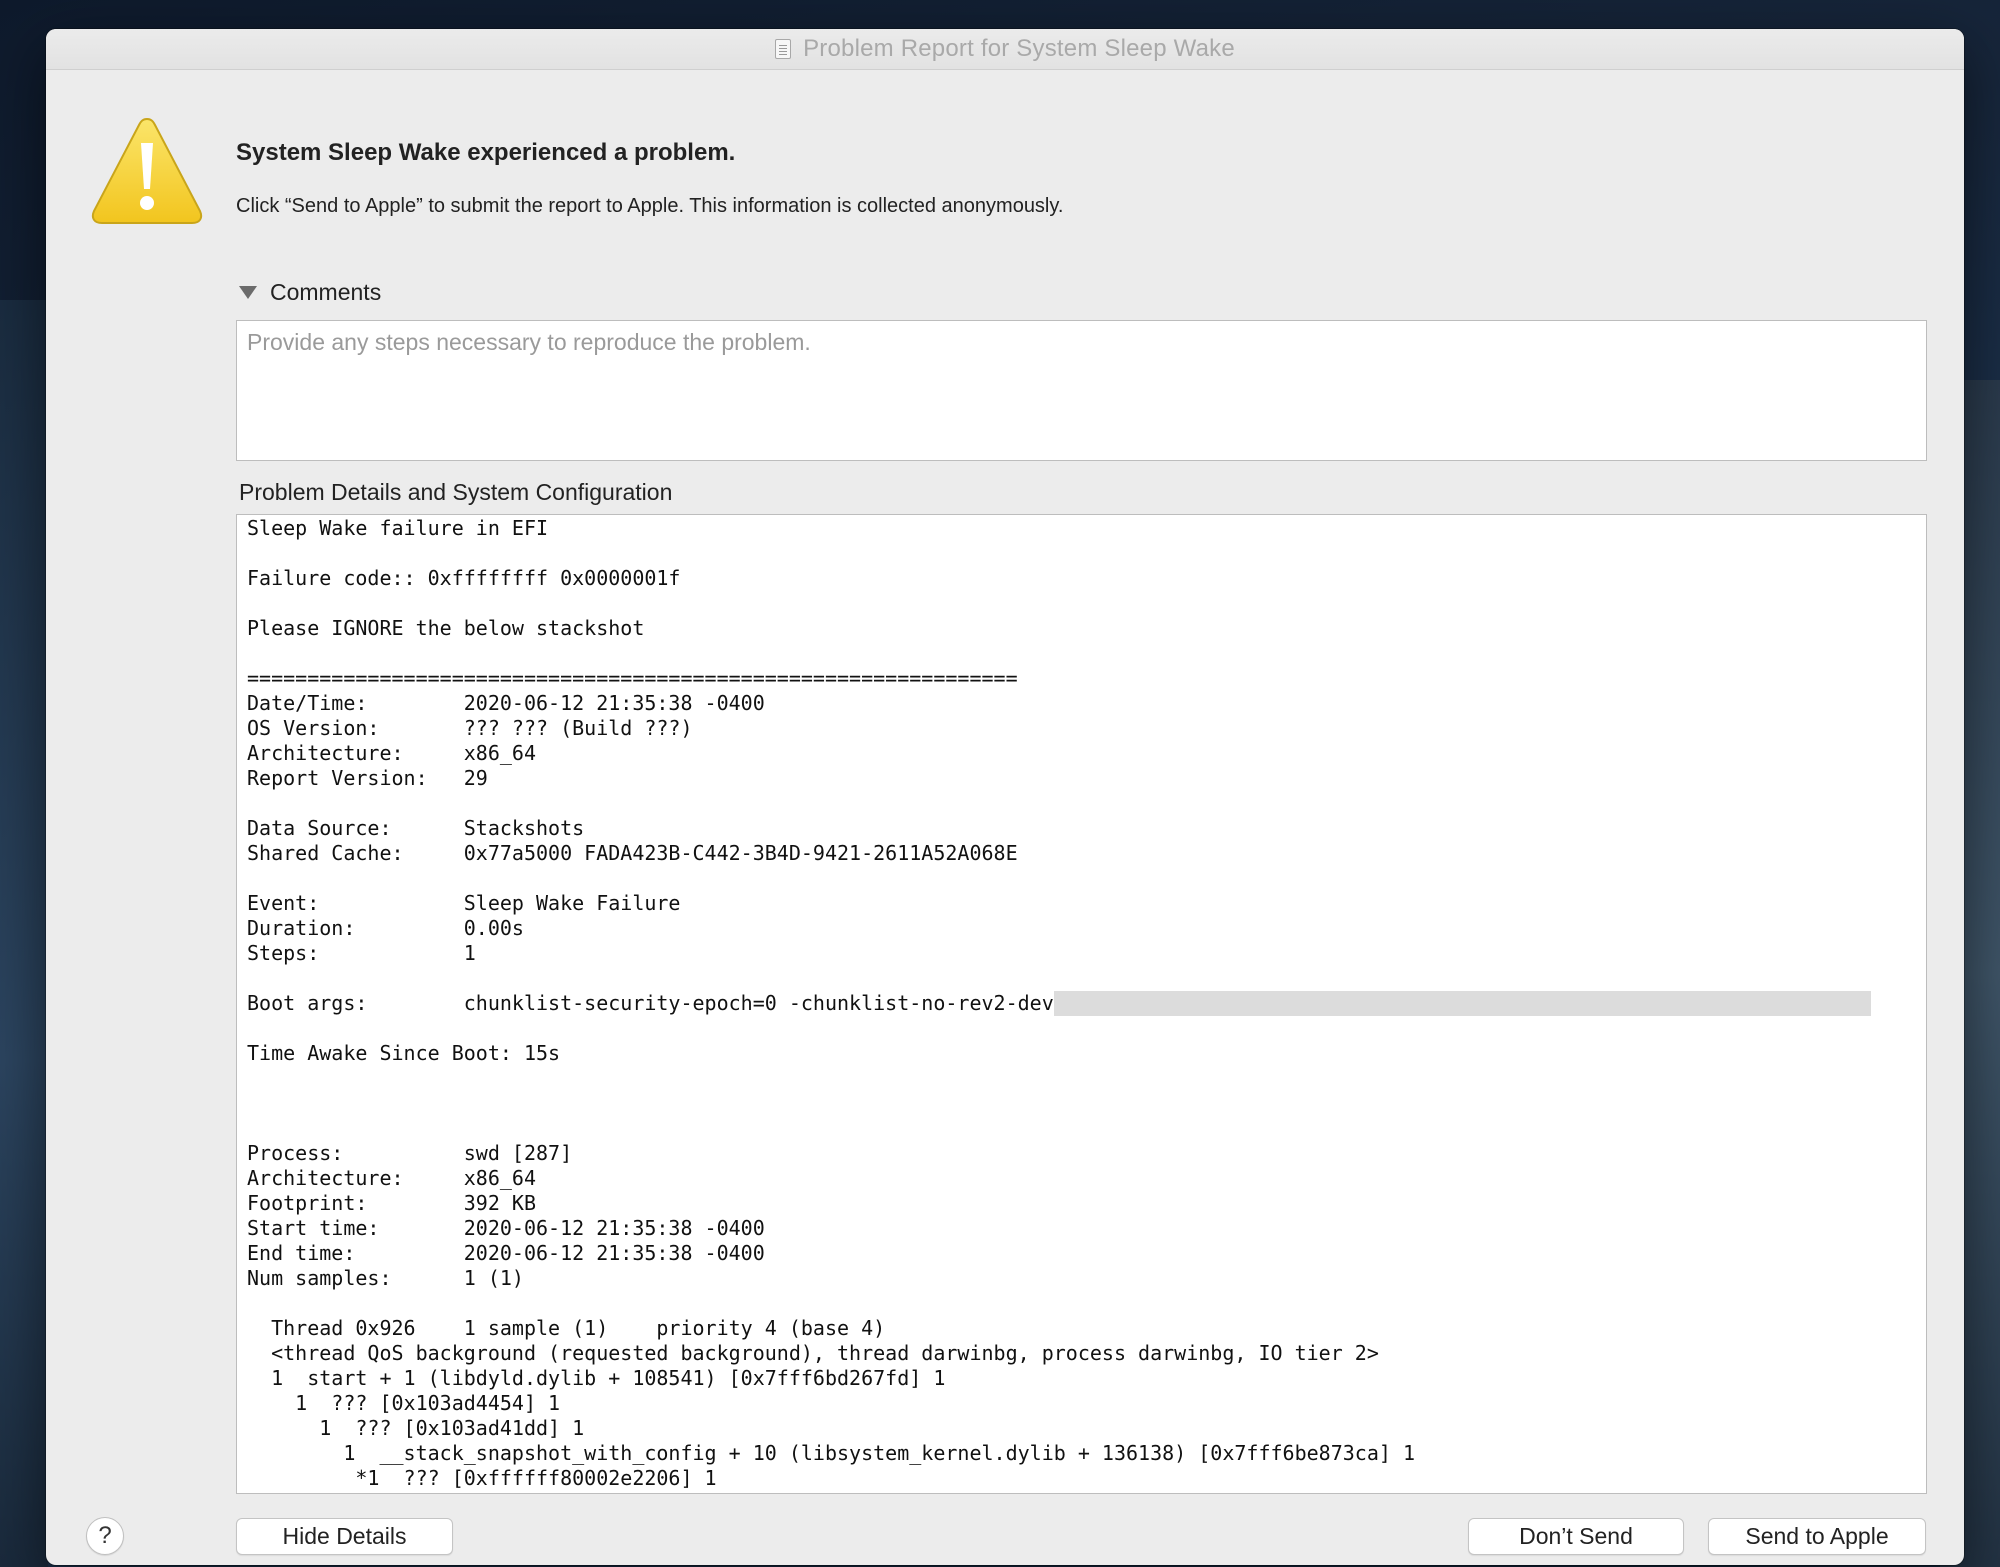 This screenshot has width=2000, height=1567. What do you see at coordinates (464, 578) in the screenshot?
I see `details-line-text: Failure code:: 0xffffffff 0x0000001f` at bounding box center [464, 578].